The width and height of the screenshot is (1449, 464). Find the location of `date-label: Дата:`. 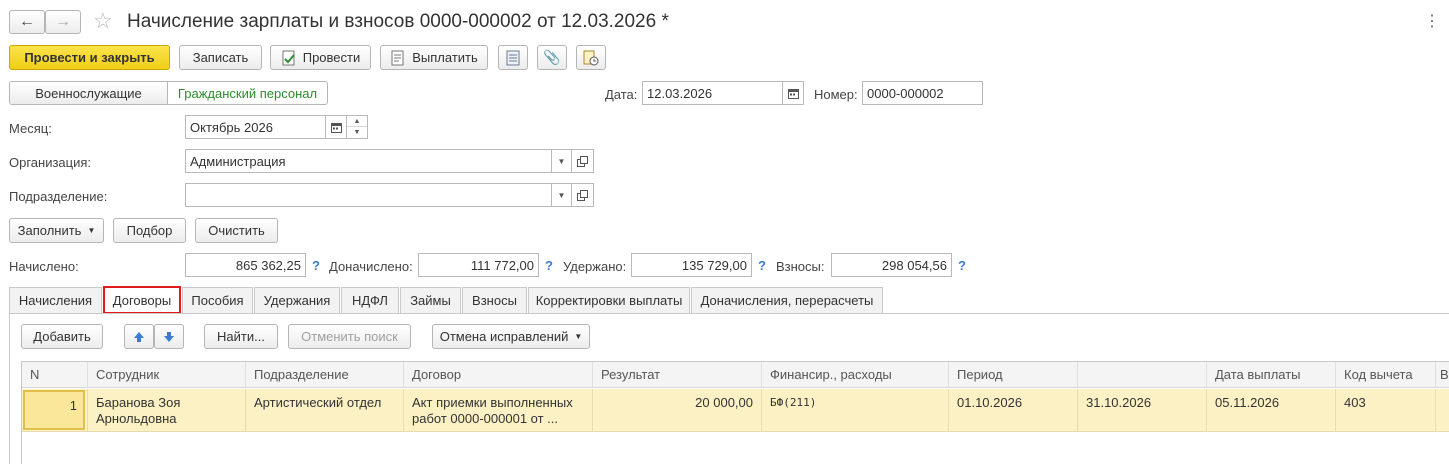

date-label: Дата: is located at coordinates (621, 94).